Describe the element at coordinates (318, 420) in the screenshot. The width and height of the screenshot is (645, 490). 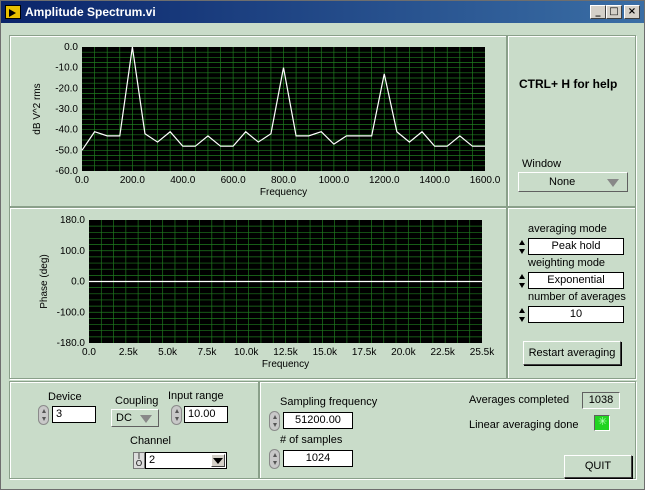
I see `sampling-frequency-field: 51200.00` at that location.